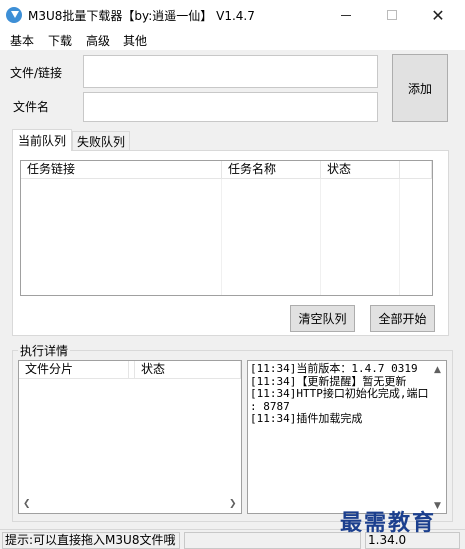 The image size is (465, 549). What do you see at coordinates (438, 15) in the screenshot?
I see `close-button: ✕` at bounding box center [438, 15].